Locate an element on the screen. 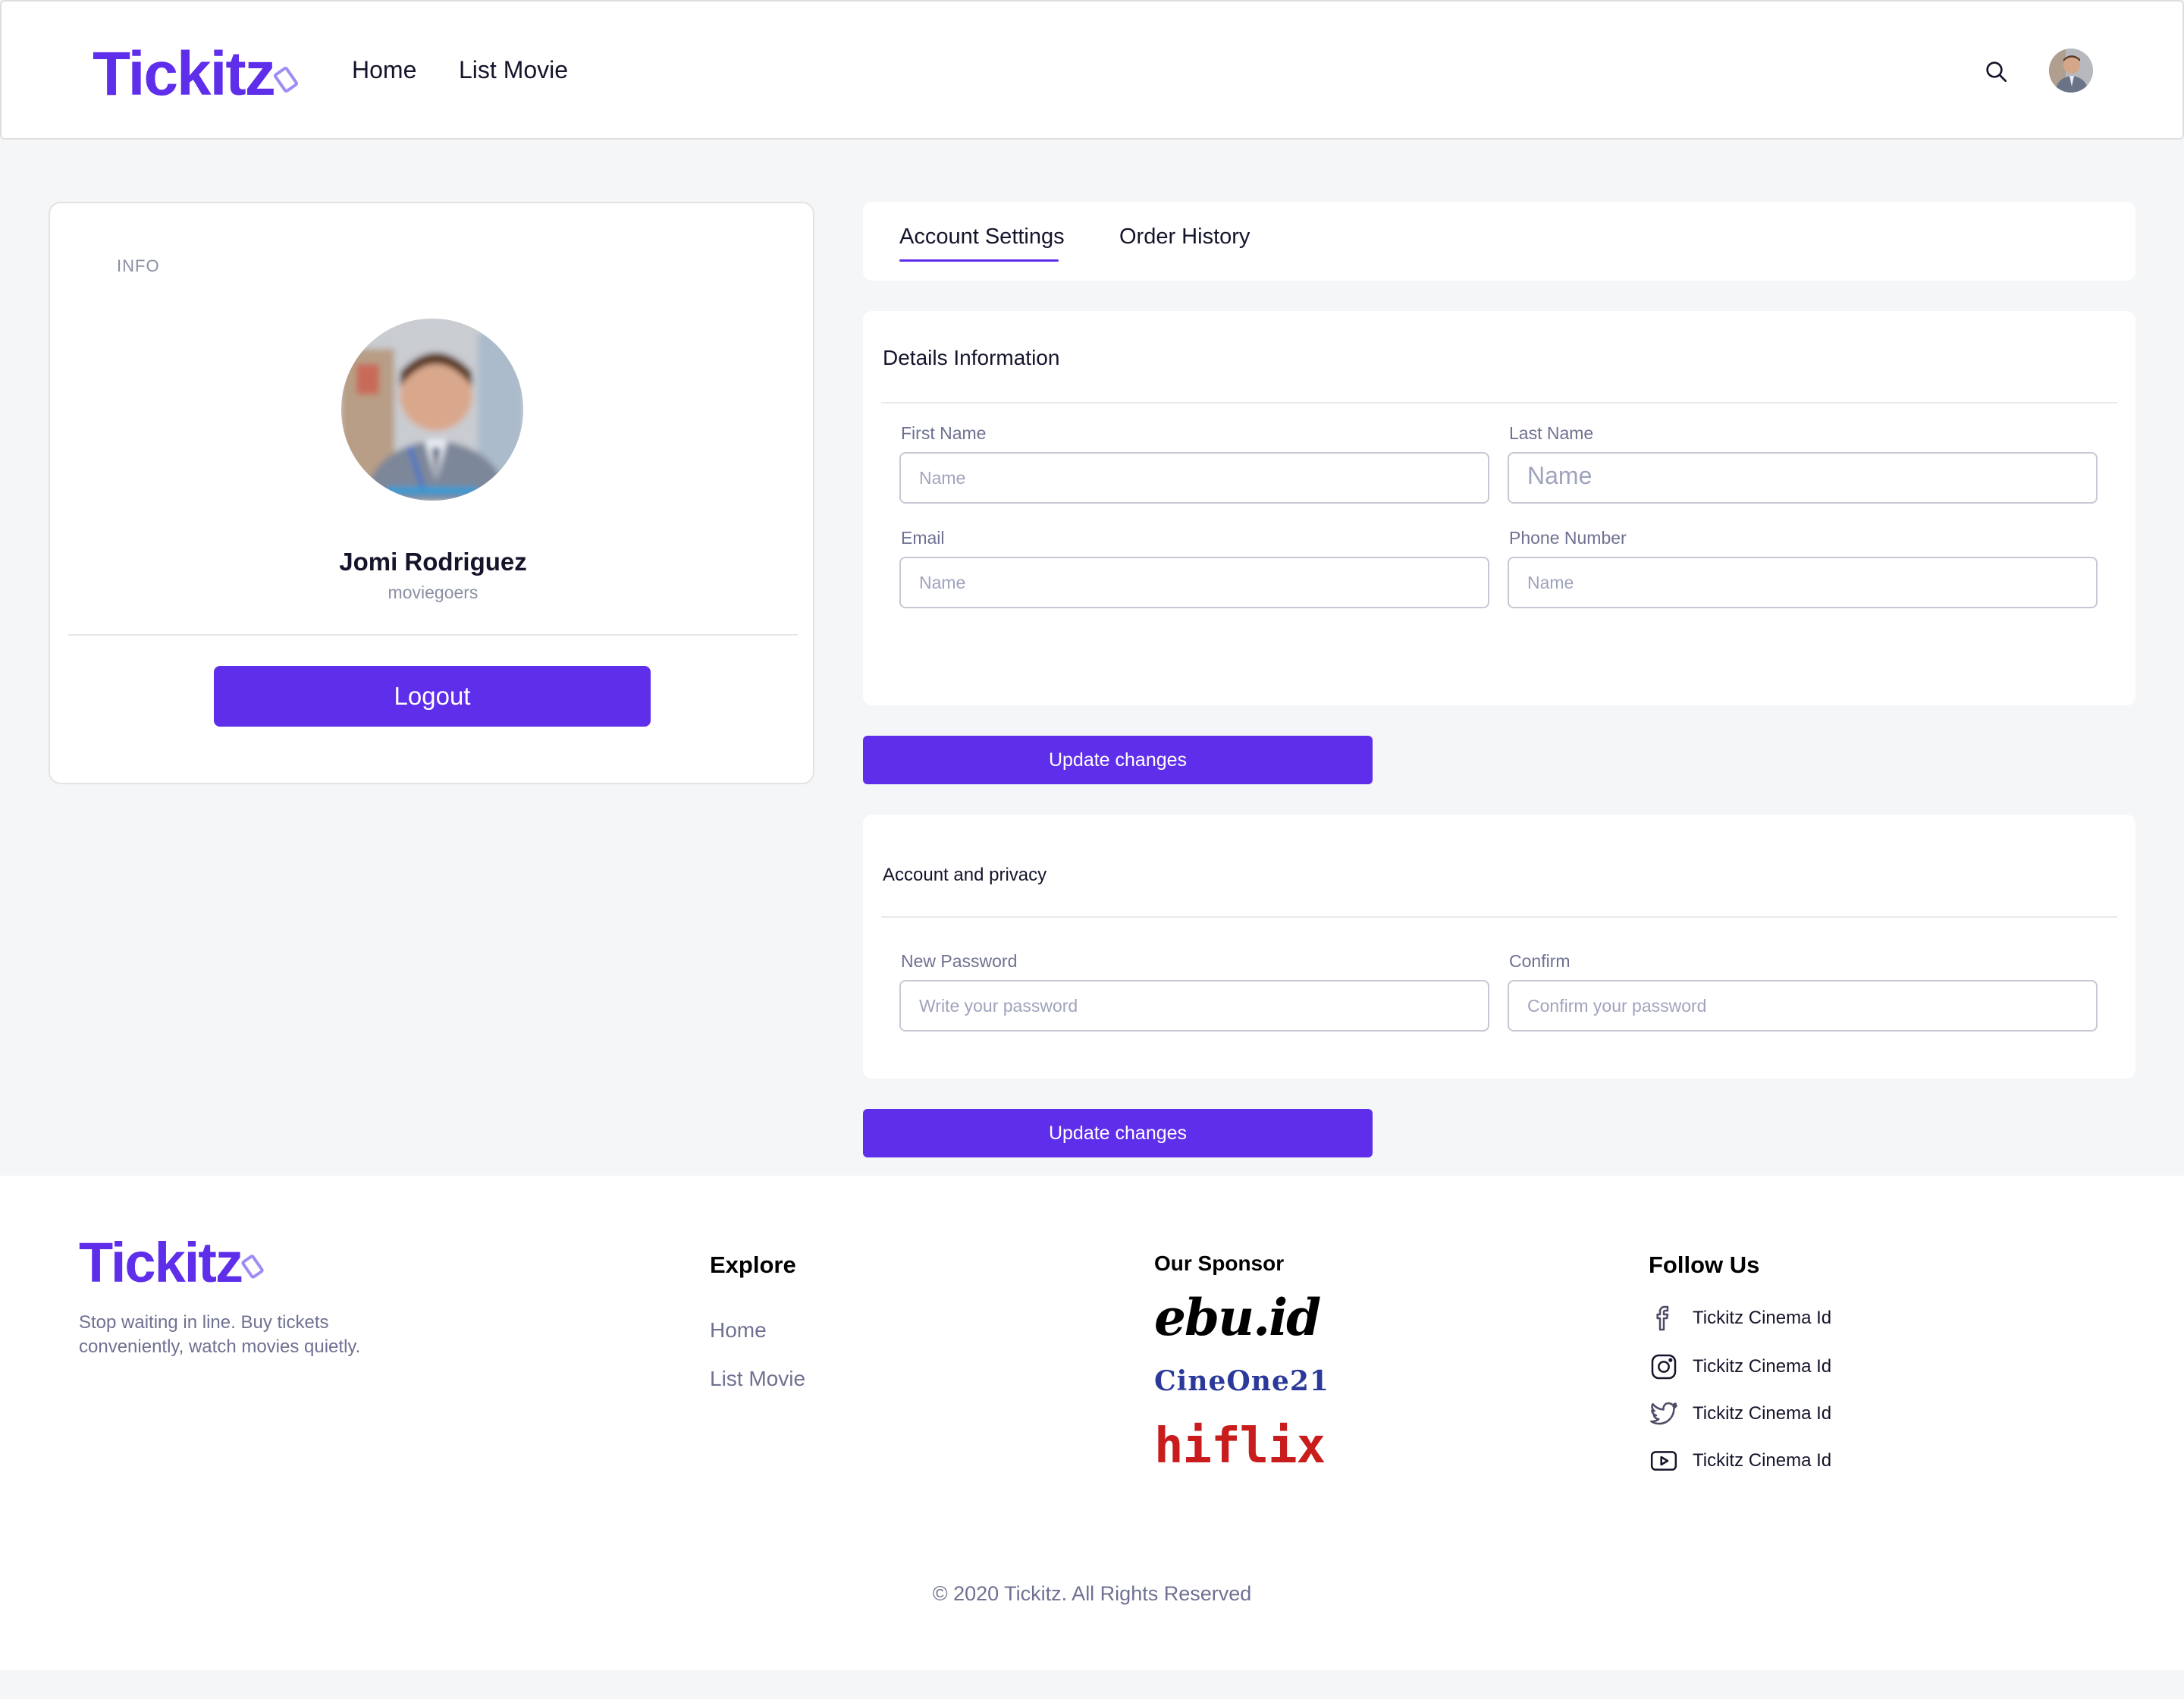  sponsor-heading: Our Sponsor is located at coordinates (1219, 1263).